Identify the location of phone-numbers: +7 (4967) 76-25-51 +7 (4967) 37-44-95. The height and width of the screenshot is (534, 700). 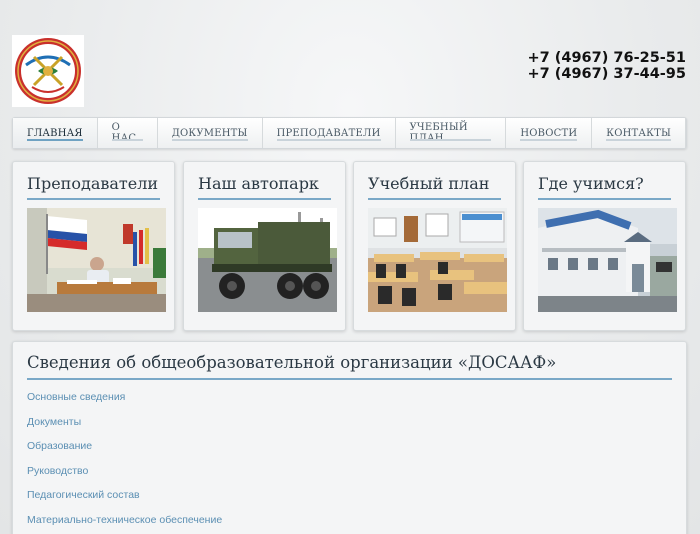
(606, 66).